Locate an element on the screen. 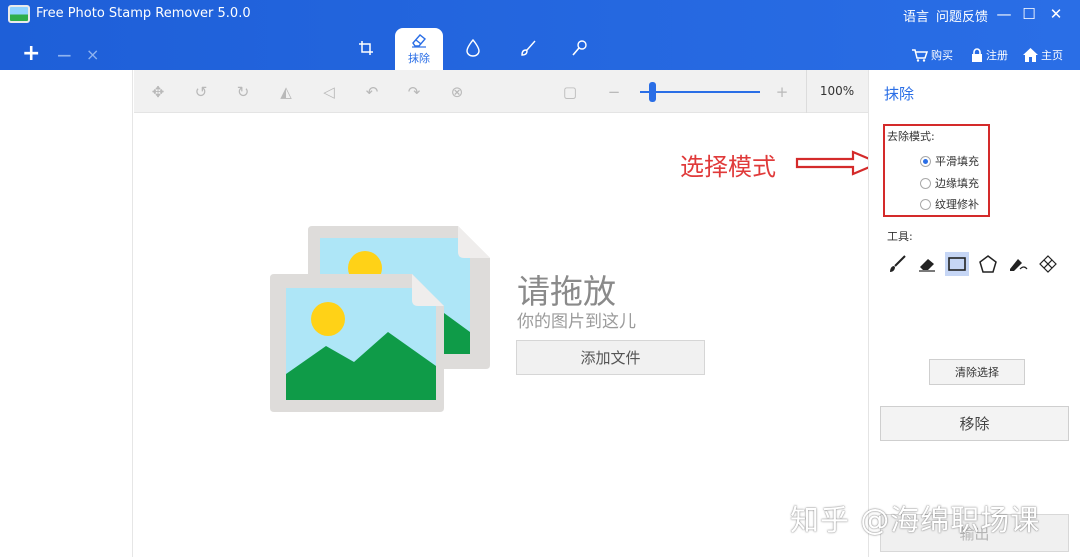  magic-select-icon is located at coordinates (1048, 264).